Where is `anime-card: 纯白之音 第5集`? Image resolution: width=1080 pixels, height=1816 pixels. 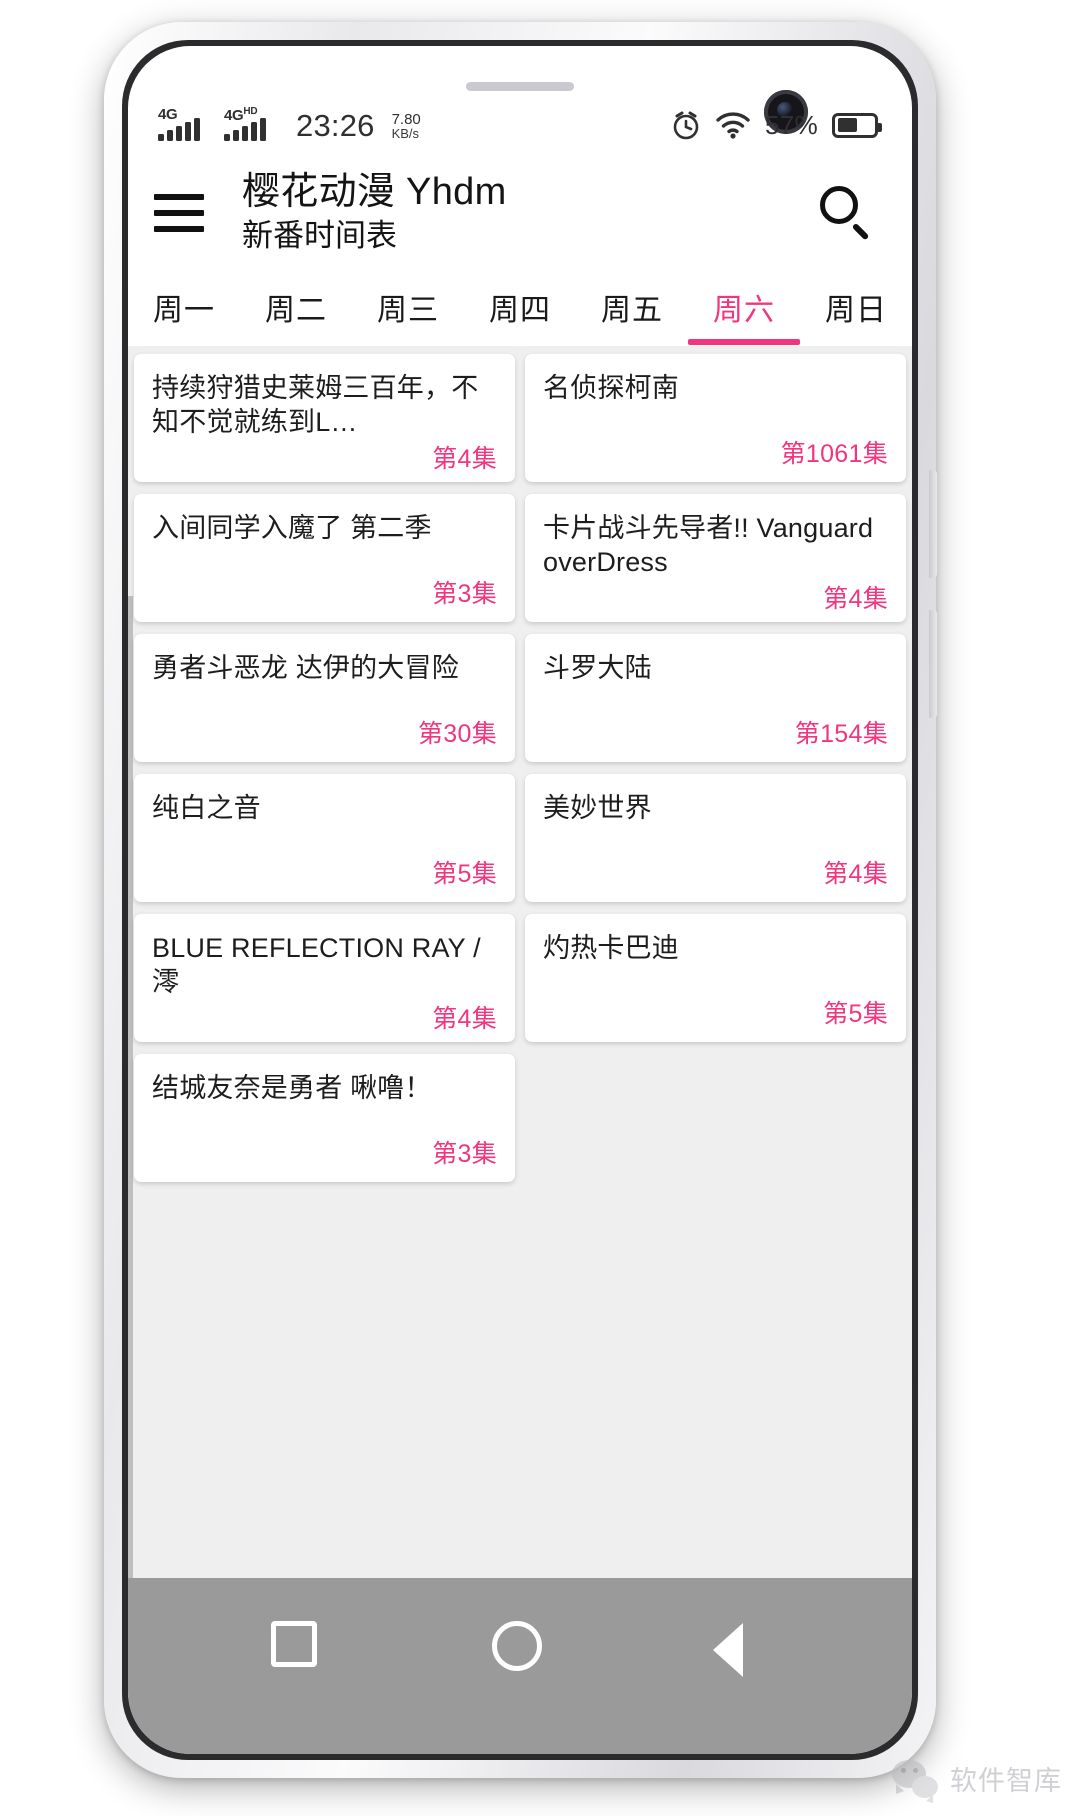
anime-card: 纯白之音 第5集 is located at coordinates (324, 838).